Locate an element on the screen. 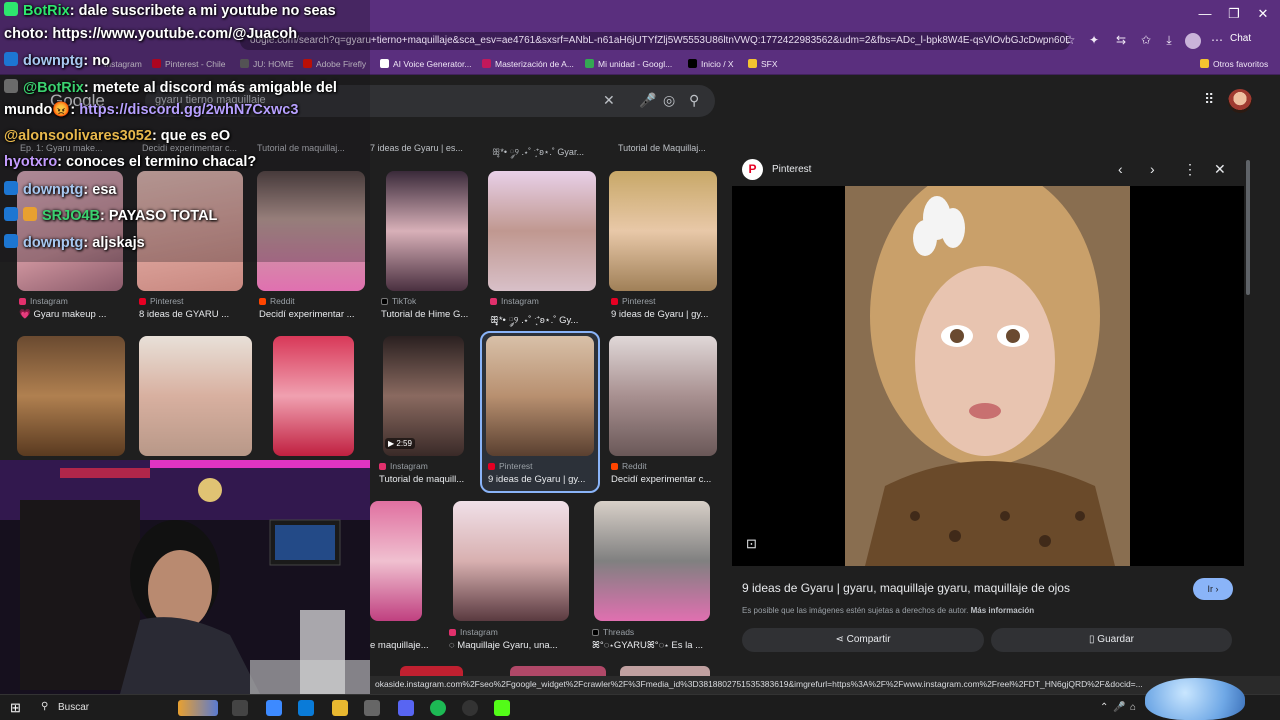 Image resolution: width=1280 pixels, height=720 pixels. preview-image is located at coordinates (987, 376).